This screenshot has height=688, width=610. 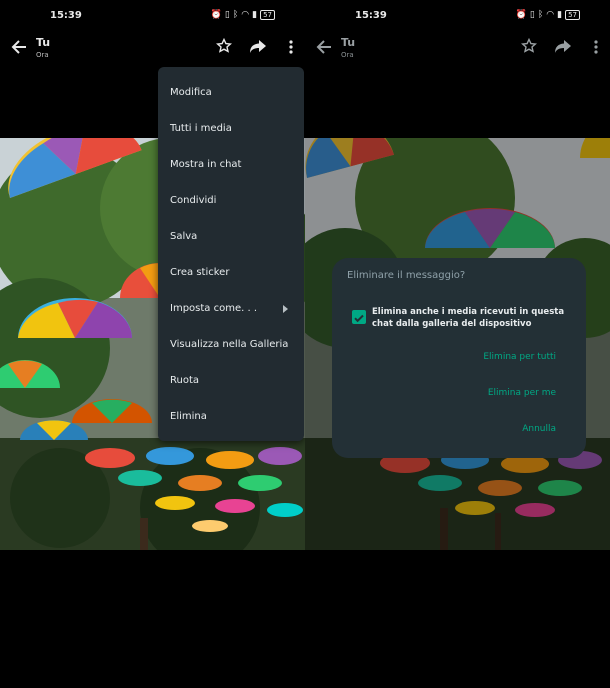 I want to click on submenu-arrow-icon, so click(x=285, y=309).